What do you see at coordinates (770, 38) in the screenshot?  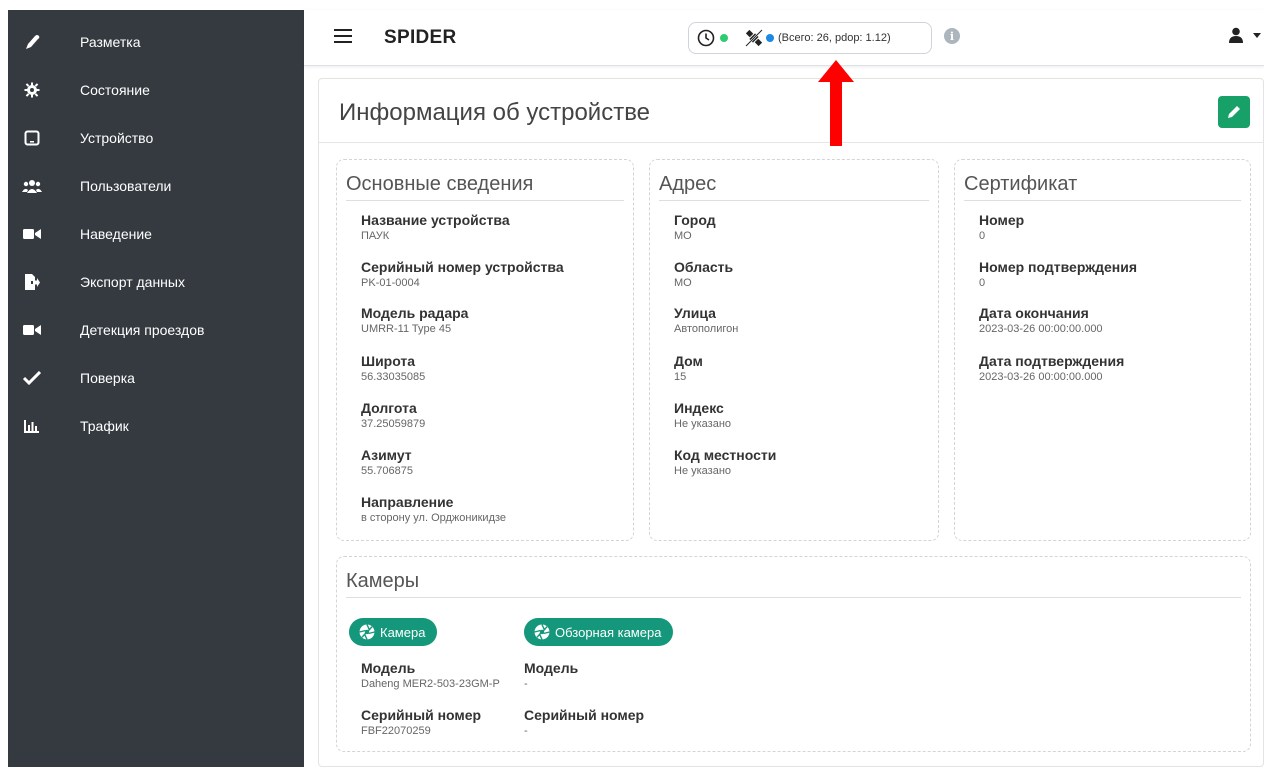 I see `satellite-status-dot` at bounding box center [770, 38].